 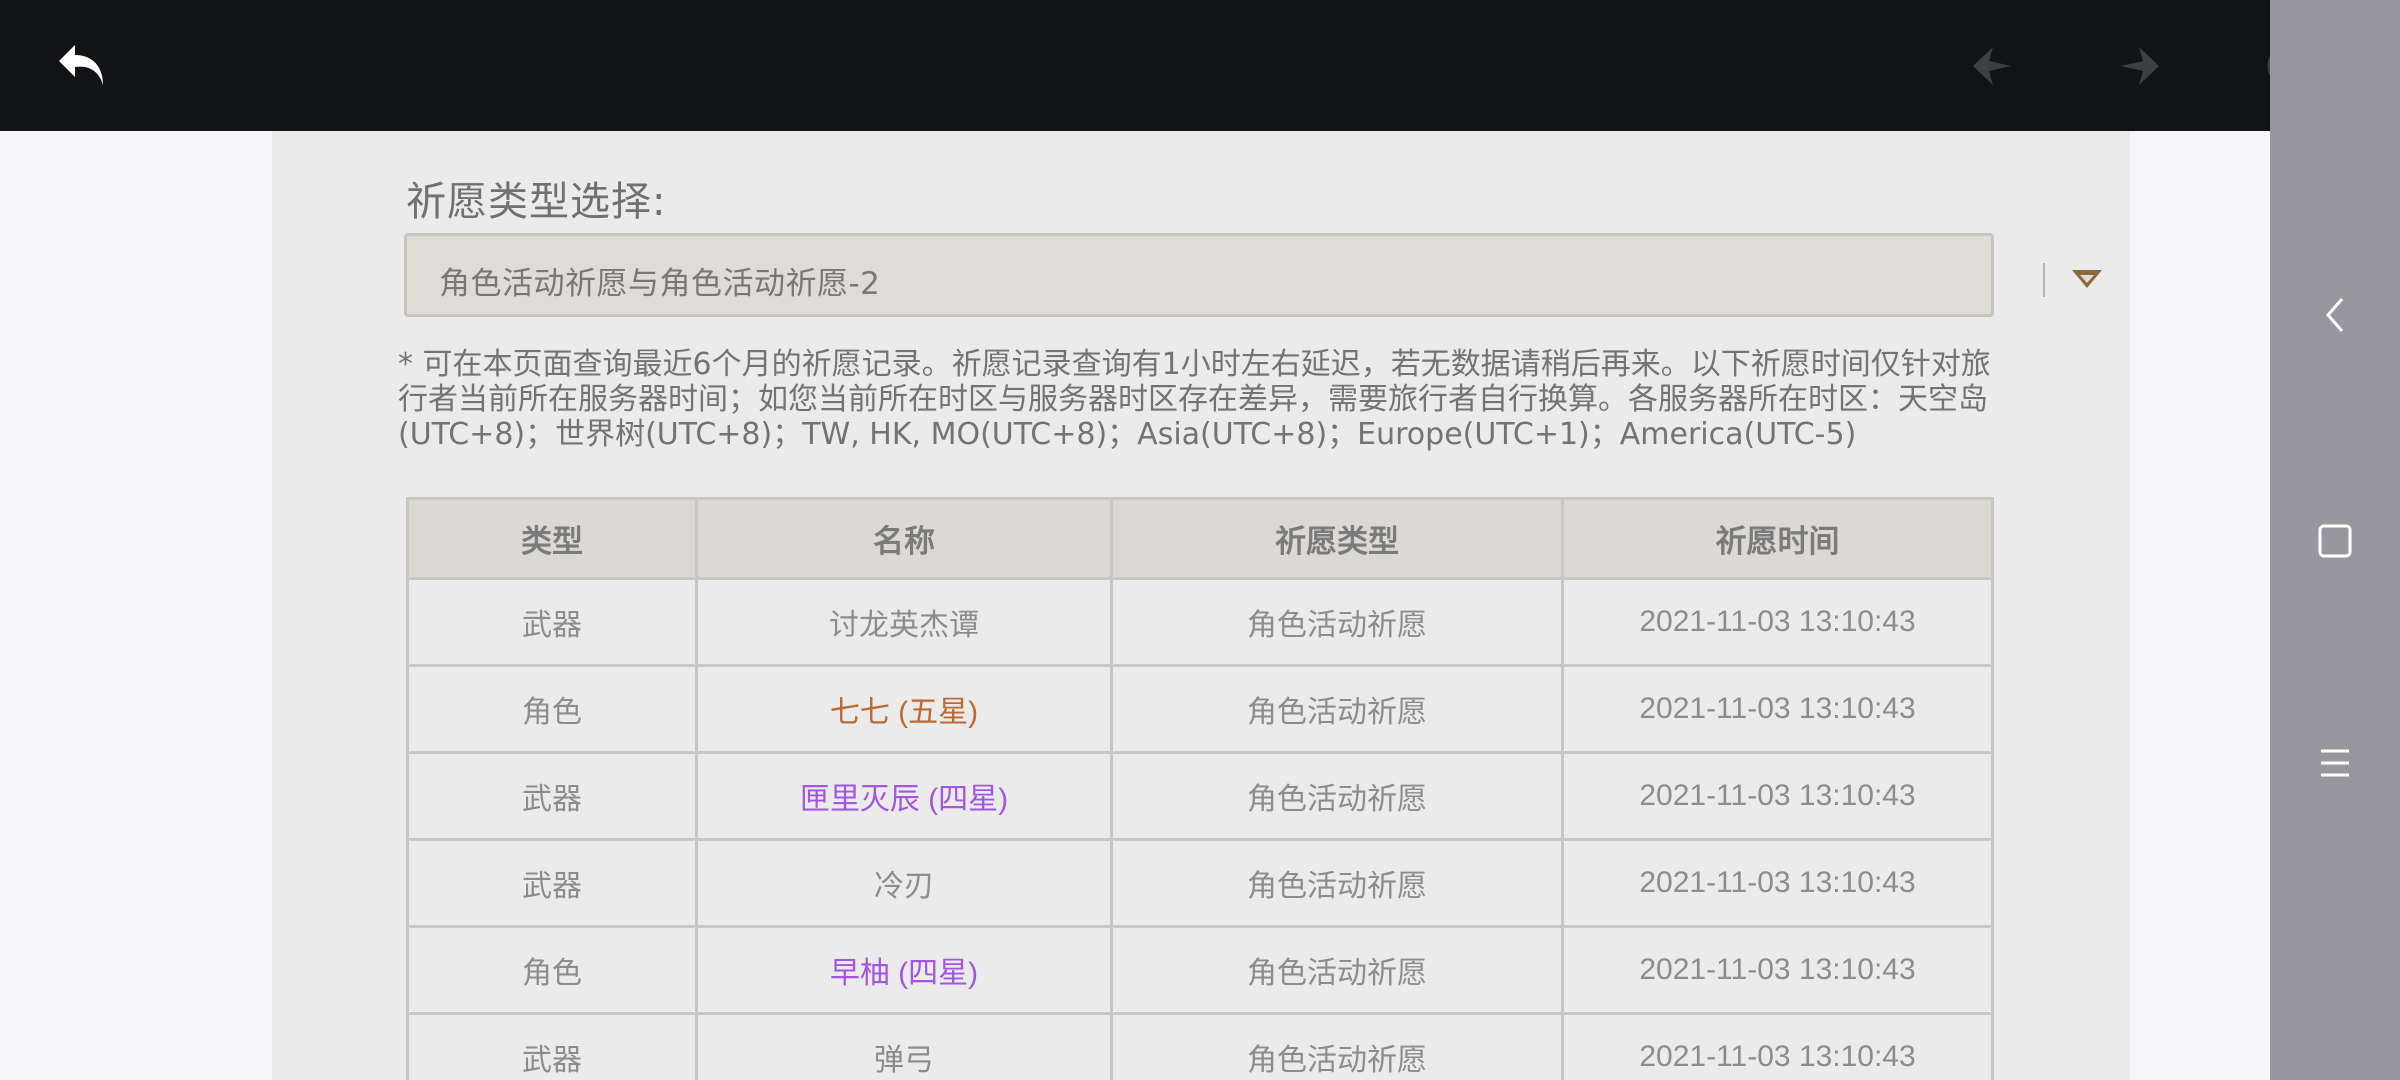 I want to click on back-arrow-icon, so click(x=82, y=66).